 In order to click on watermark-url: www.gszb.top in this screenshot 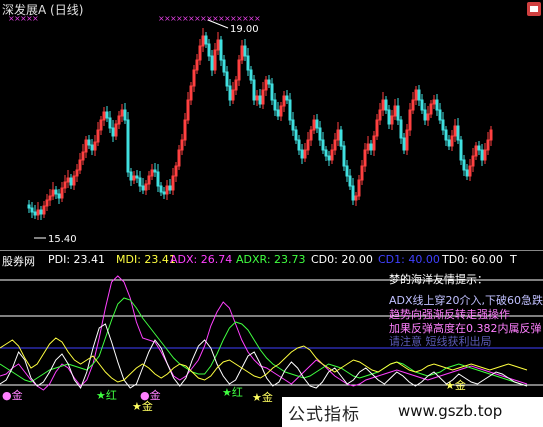, I will do `click(450, 411)`.